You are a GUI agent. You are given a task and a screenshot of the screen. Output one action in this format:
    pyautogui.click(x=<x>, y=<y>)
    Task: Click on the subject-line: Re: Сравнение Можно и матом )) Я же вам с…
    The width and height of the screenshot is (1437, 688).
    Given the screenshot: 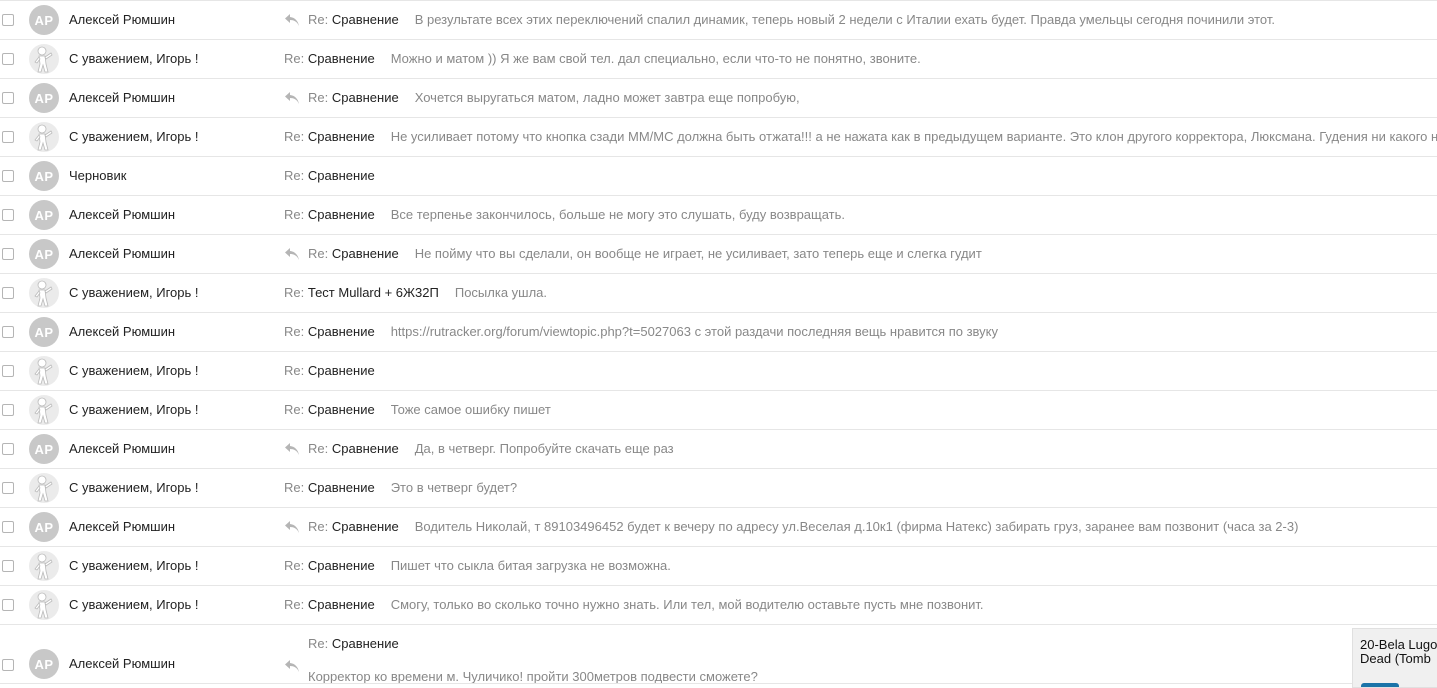 What is the action you would take?
    pyautogui.click(x=602, y=58)
    